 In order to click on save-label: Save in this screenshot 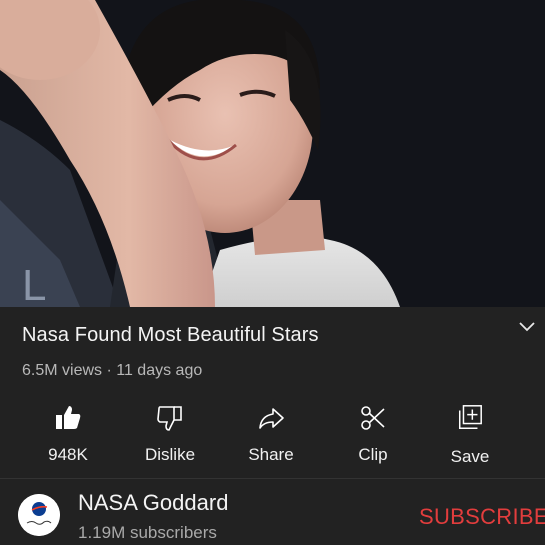, I will do `click(470, 456)`.